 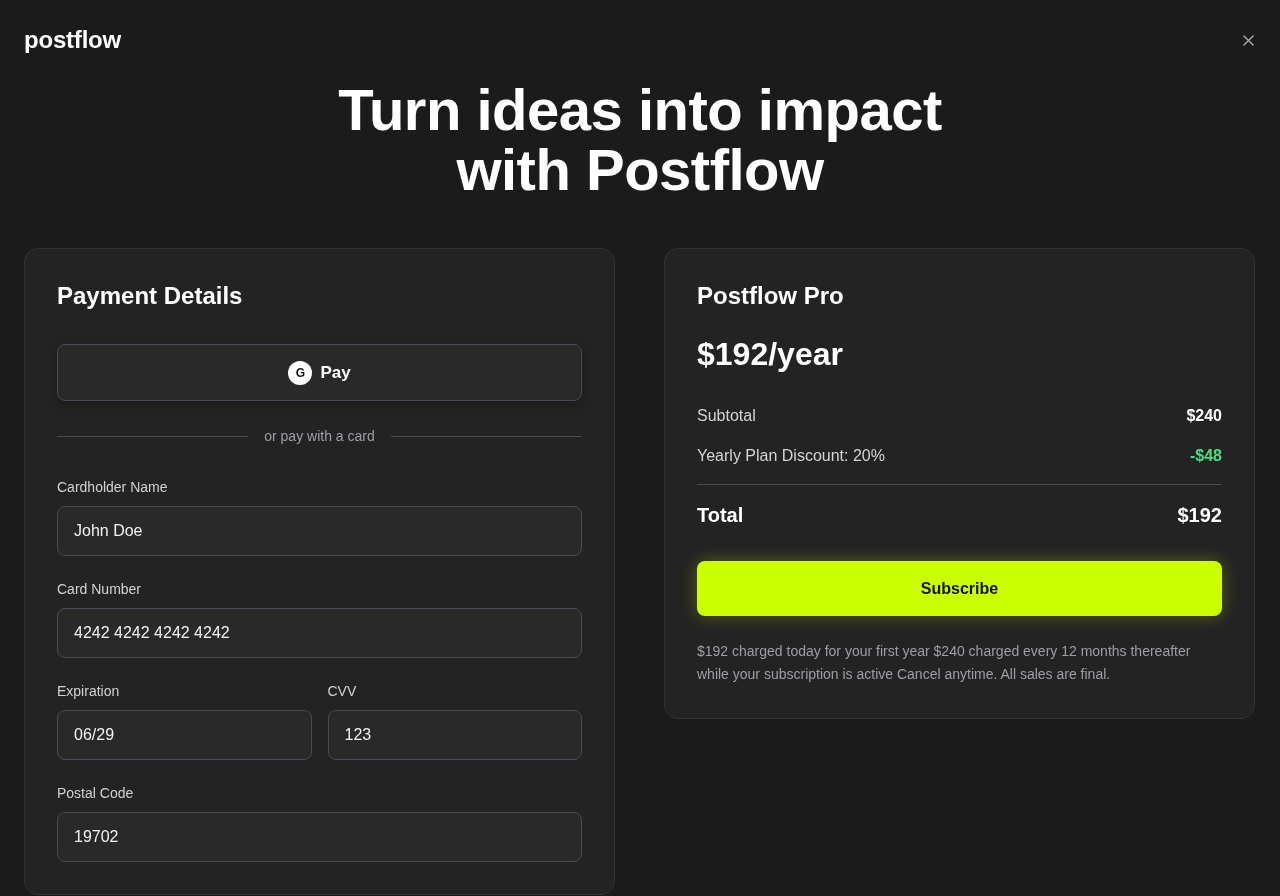 What do you see at coordinates (1204, 416) in the screenshot?
I see `line-amount: $240` at bounding box center [1204, 416].